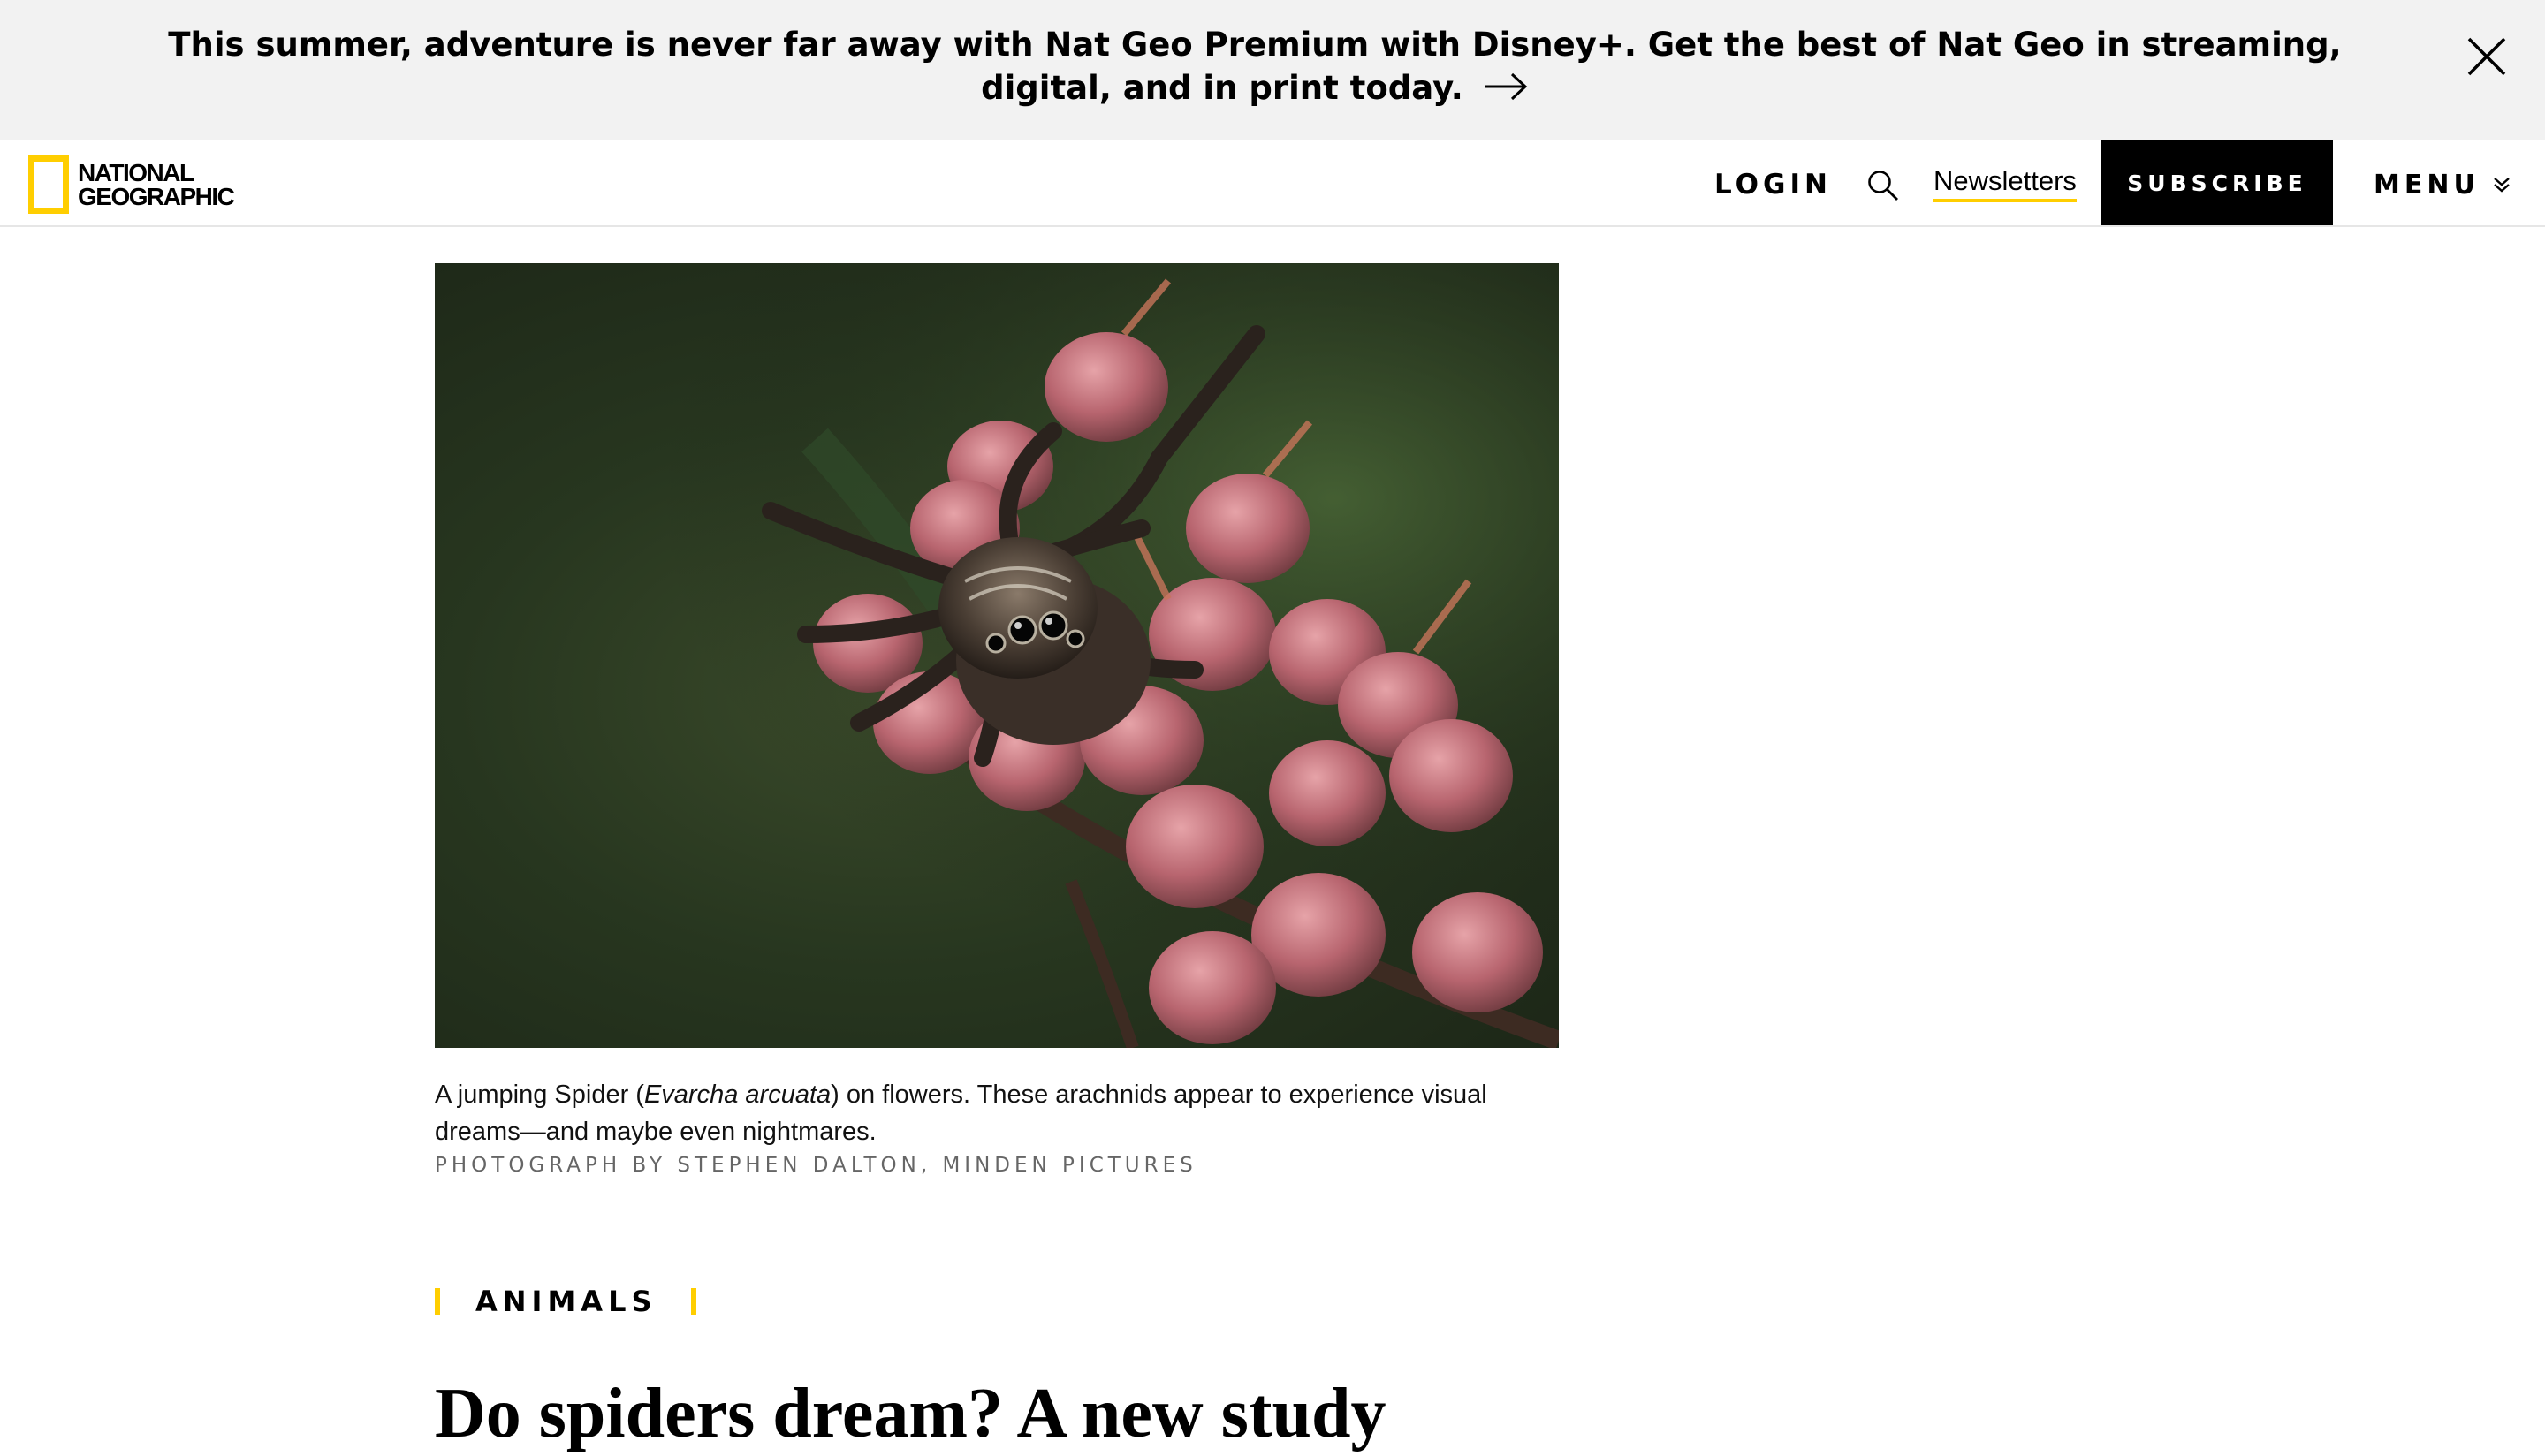  I want to click on chevron-down-icon, so click(2502, 185).